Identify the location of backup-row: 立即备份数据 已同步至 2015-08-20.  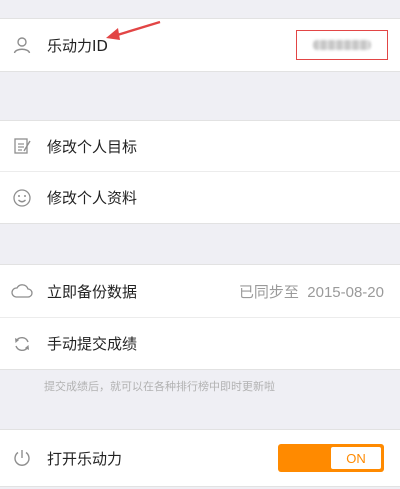
(200, 291).